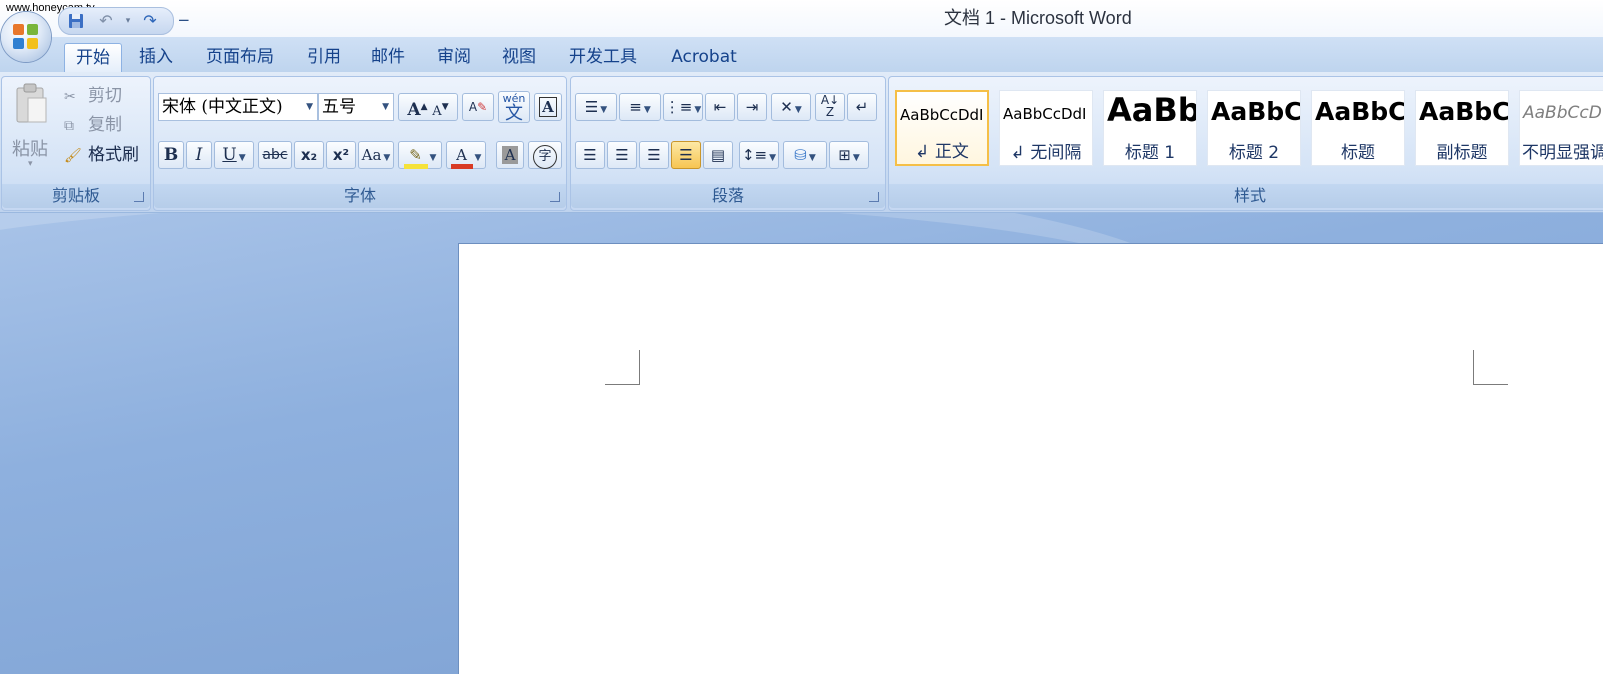  Describe the element at coordinates (234, 155) in the screenshot. I see `underline-button: U ▼` at that location.